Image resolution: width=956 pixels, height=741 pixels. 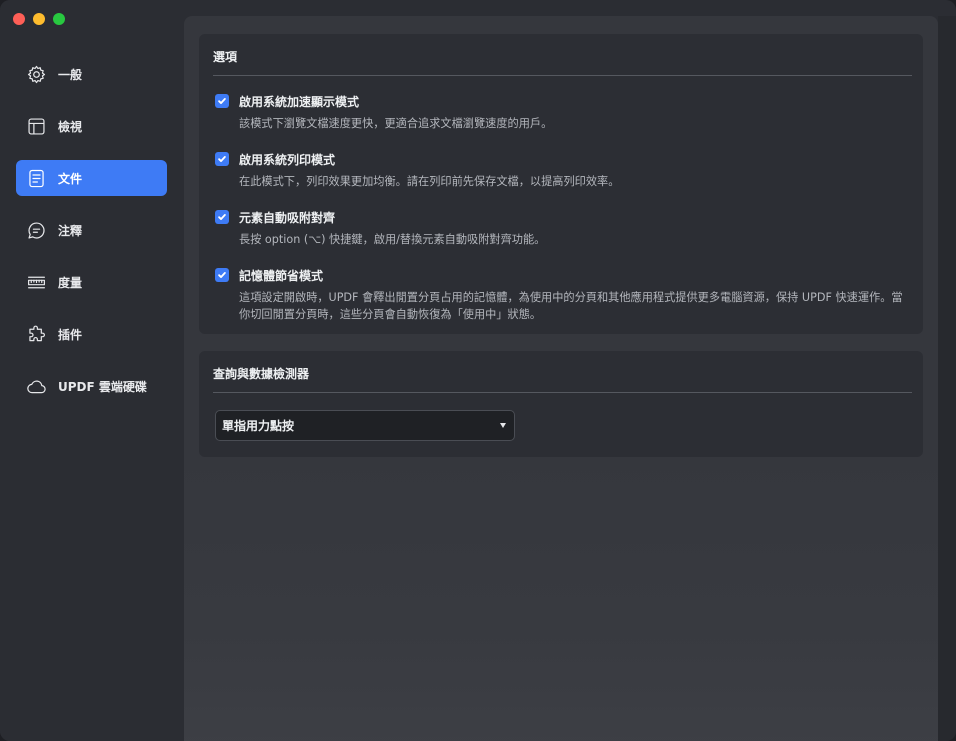 I want to click on minimize-window-button, so click(x=39, y=19).